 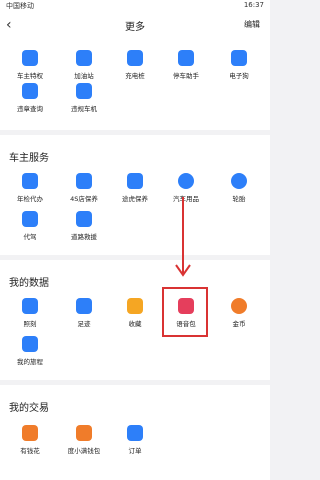 What do you see at coordinates (84, 91) in the screenshot?
I see `car-device-icon` at bounding box center [84, 91].